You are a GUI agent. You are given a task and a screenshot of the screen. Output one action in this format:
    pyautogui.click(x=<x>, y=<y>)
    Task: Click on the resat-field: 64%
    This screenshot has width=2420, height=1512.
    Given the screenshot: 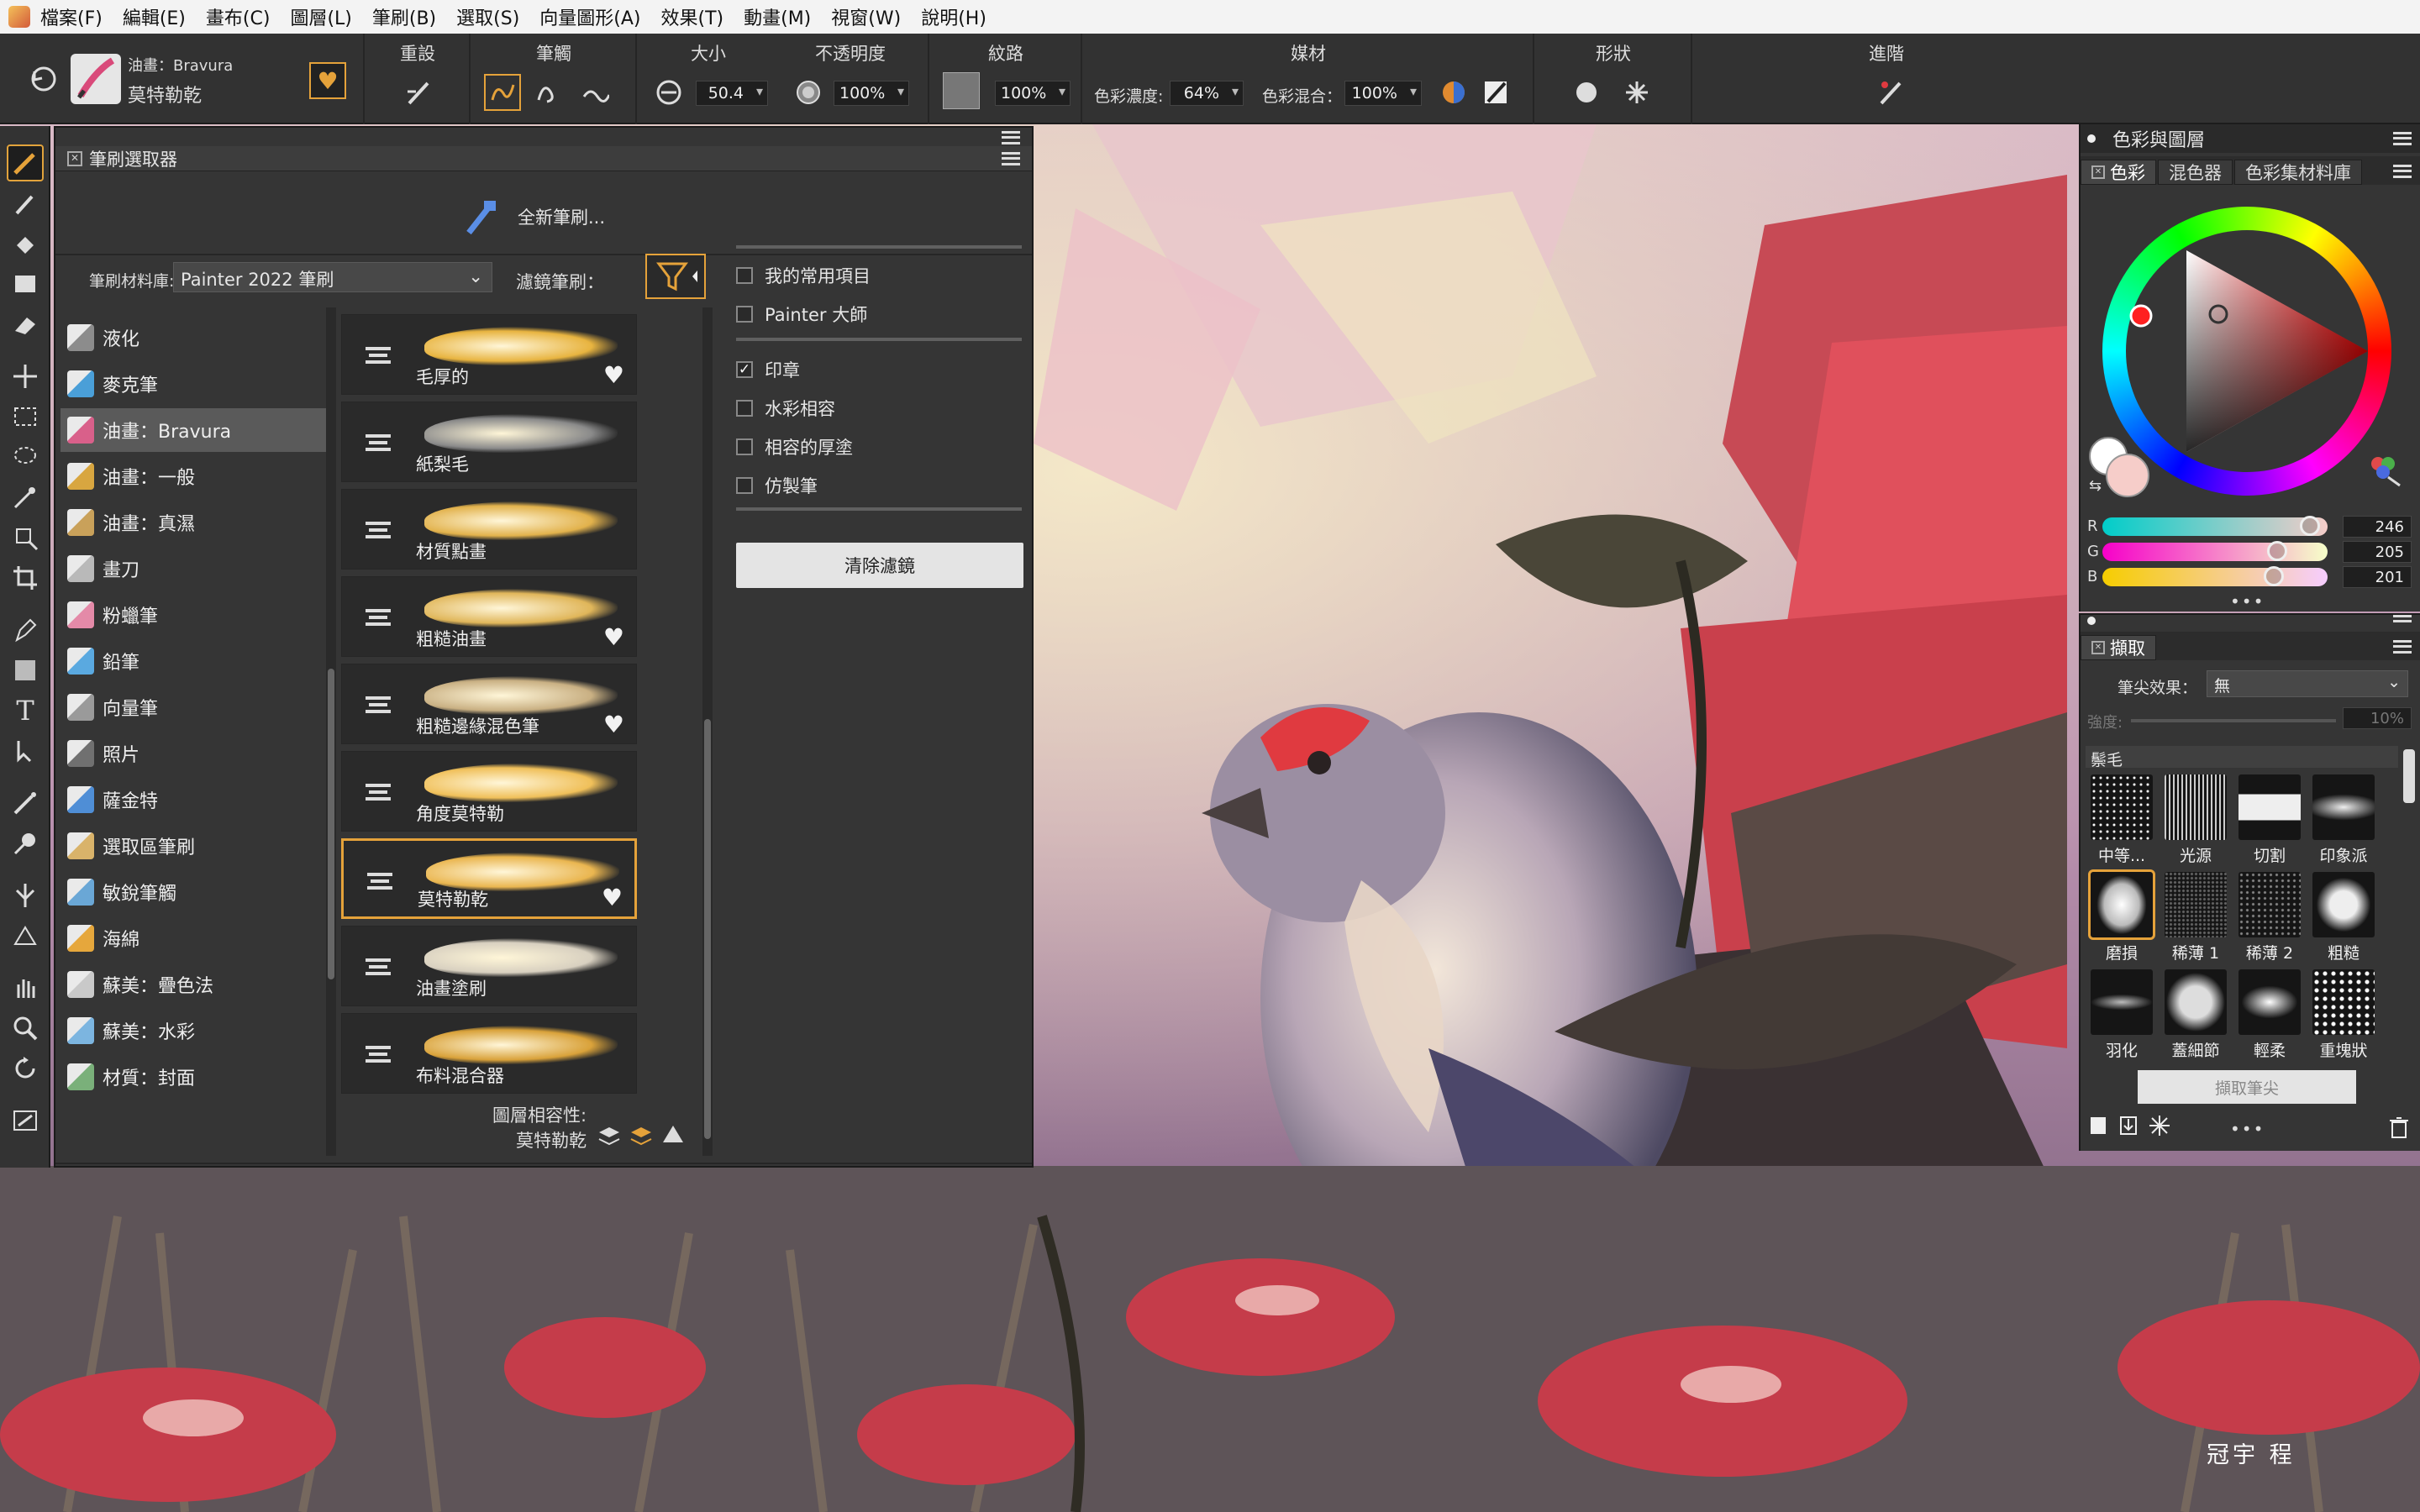 What is the action you would take?
    pyautogui.click(x=1207, y=93)
    